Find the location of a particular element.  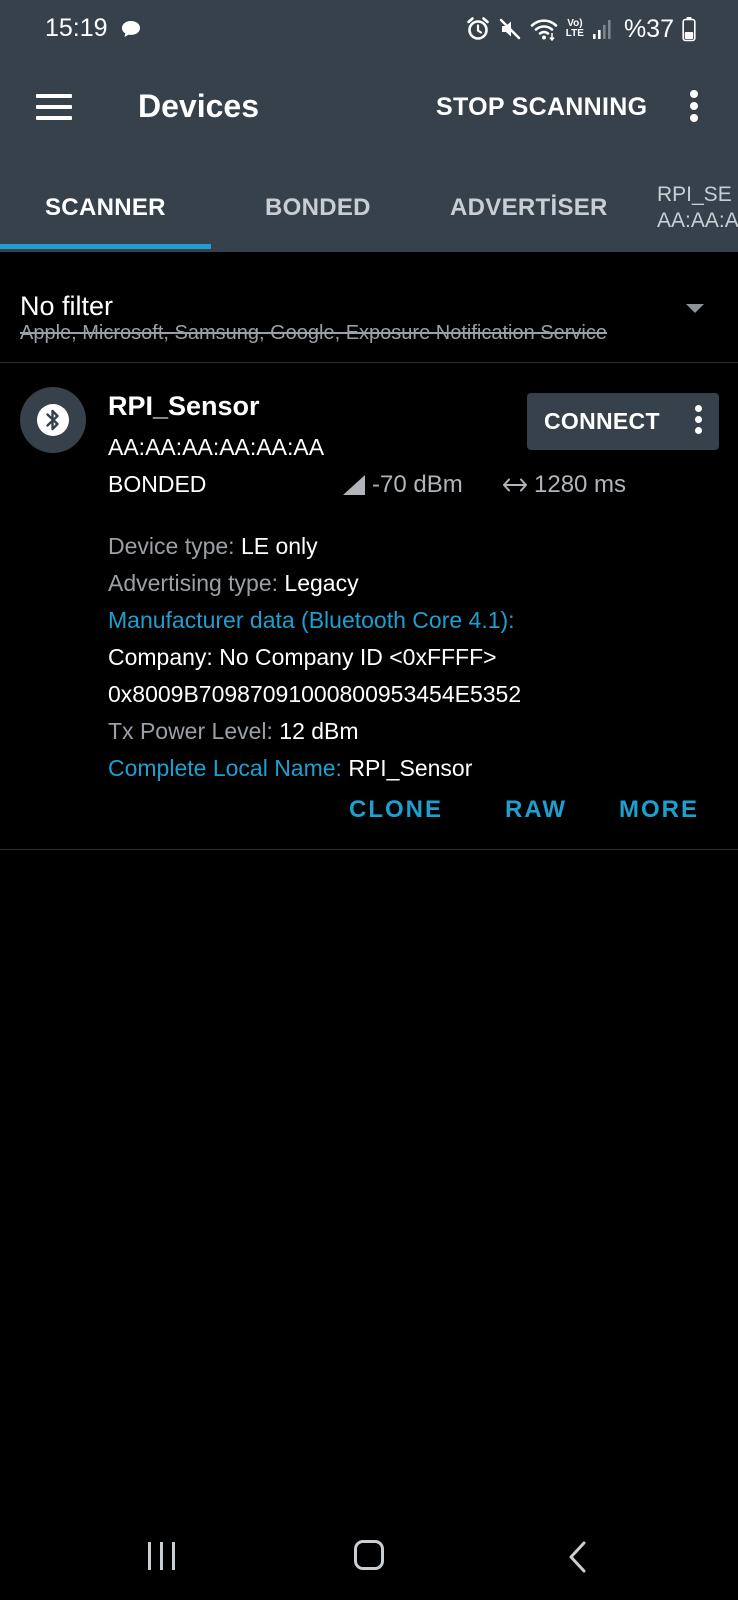

manufacturer-data-row: Manufacturer data (Bluetooth Core 4.1): is located at coordinates (311, 620).